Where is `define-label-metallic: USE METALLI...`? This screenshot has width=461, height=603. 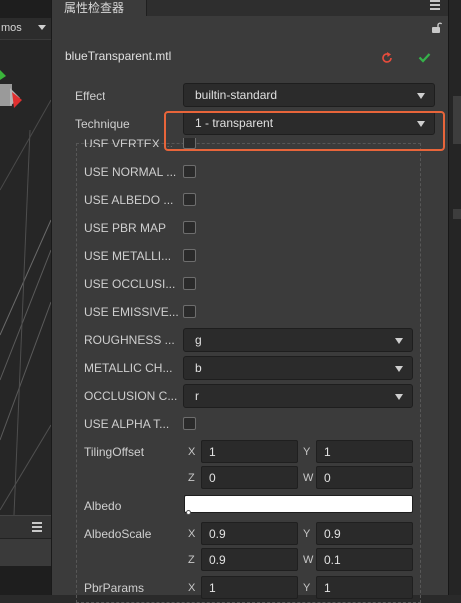 define-label-metallic: USE METALLI... is located at coordinates (128, 256).